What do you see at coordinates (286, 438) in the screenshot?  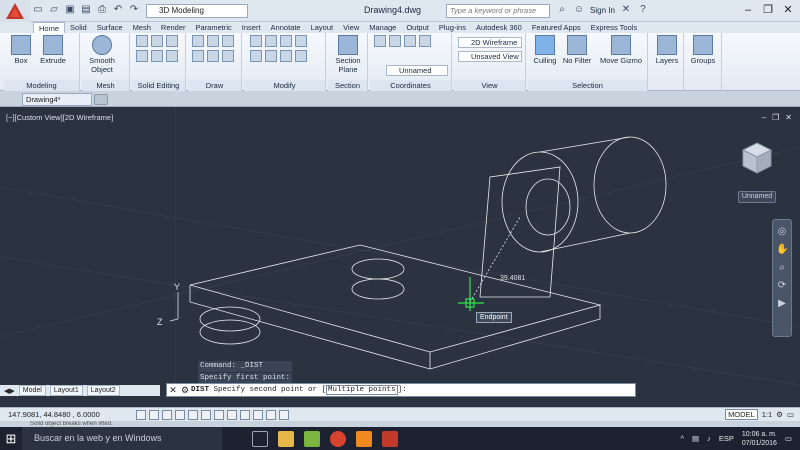 I see `file-explorer-icon` at bounding box center [286, 438].